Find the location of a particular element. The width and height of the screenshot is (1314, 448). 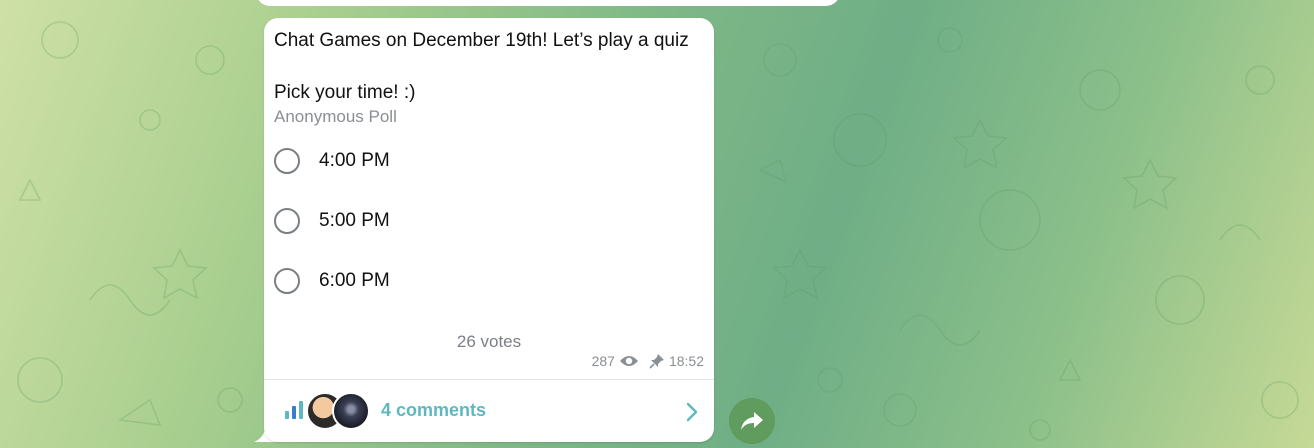

share-button is located at coordinates (752, 421).